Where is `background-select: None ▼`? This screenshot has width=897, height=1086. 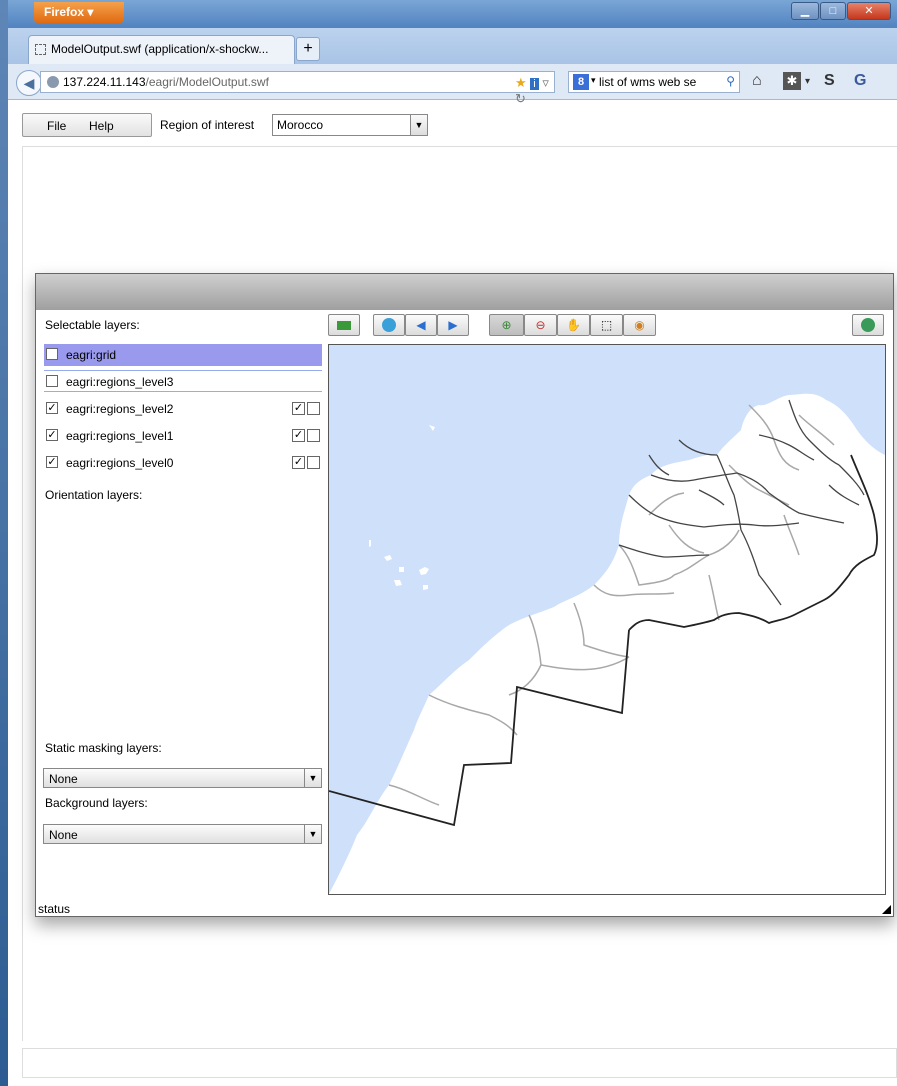 background-select: None ▼ is located at coordinates (182, 834).